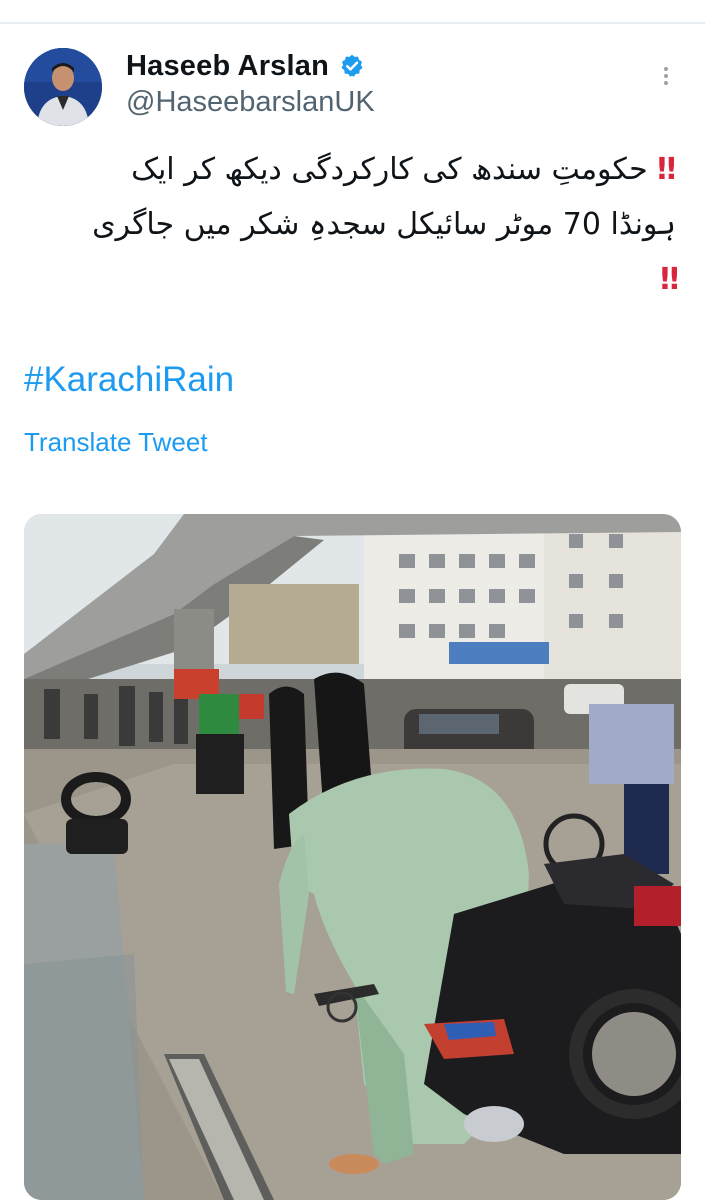  Describe the element at coordinates (116, 442) in the screenshot. I see `translate-tweet-link: Translate Tweet` at that location.